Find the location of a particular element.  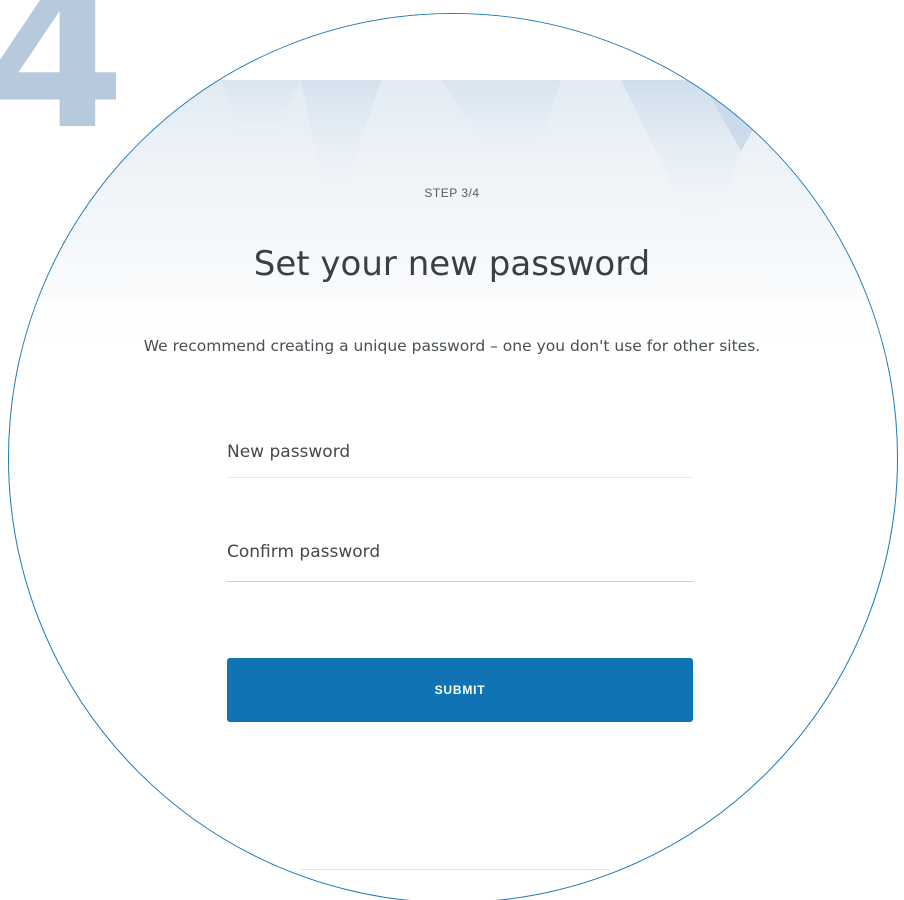

footer-divider is located at coordinates (455, 869).